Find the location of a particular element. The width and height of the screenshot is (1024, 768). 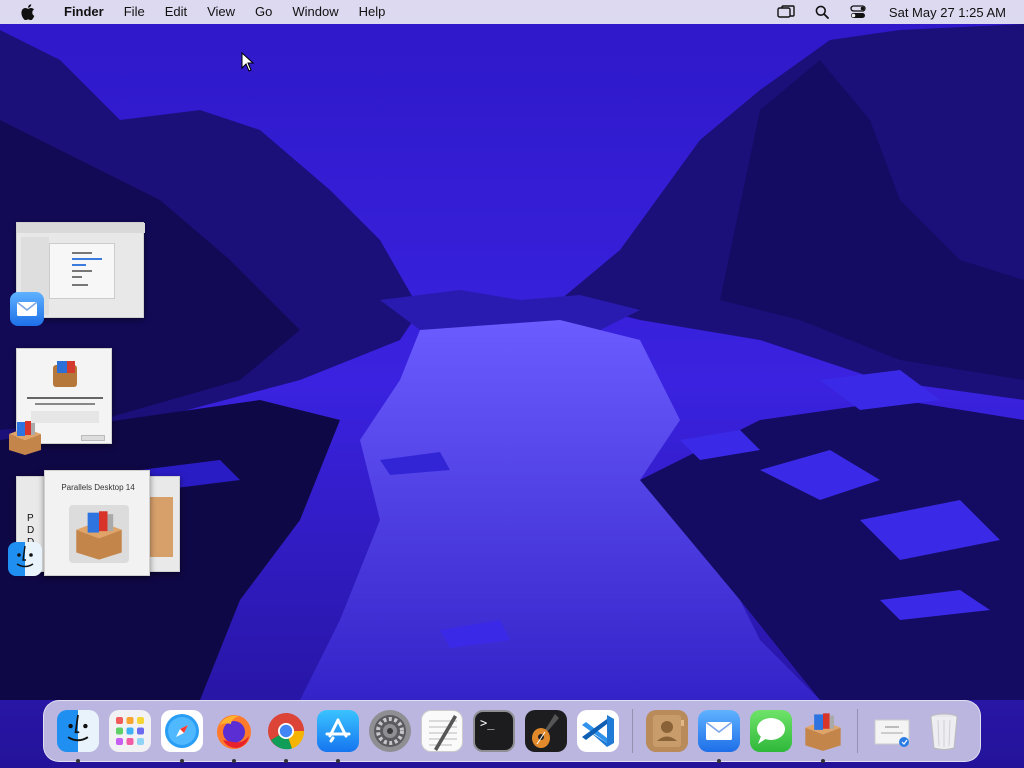

launchpad-icon is located at coordinates (130, 731).